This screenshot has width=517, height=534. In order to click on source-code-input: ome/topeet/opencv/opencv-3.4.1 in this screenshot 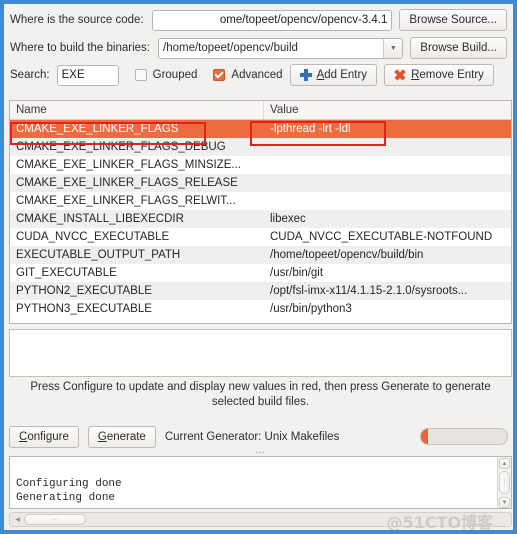, I will do `click(272, 20)`.